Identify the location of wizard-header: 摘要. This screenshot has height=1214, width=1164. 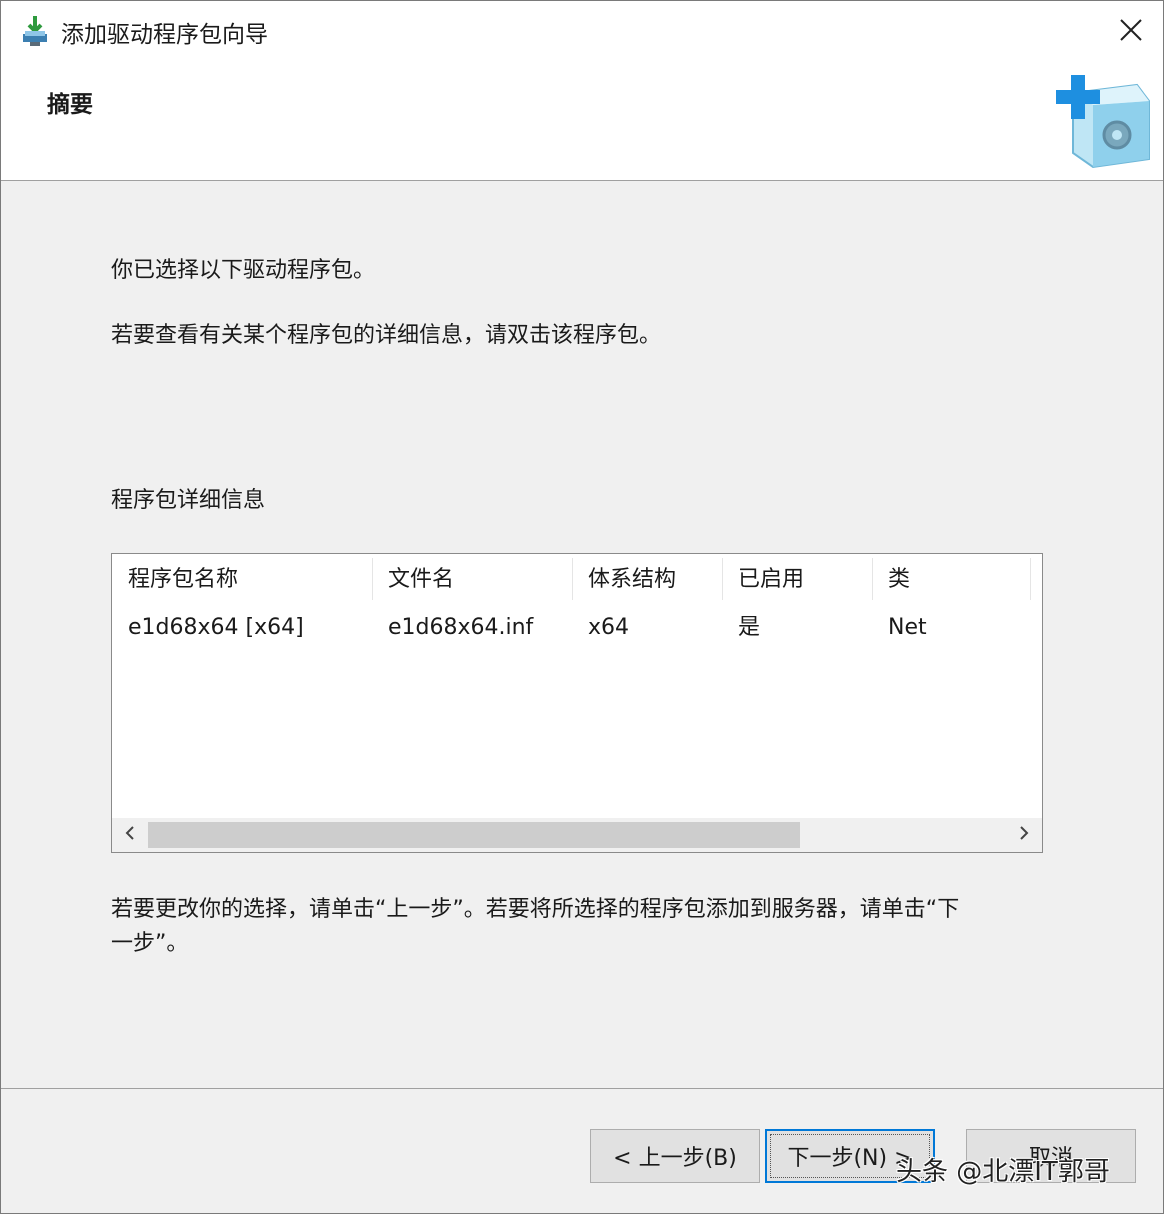
(582, 122).